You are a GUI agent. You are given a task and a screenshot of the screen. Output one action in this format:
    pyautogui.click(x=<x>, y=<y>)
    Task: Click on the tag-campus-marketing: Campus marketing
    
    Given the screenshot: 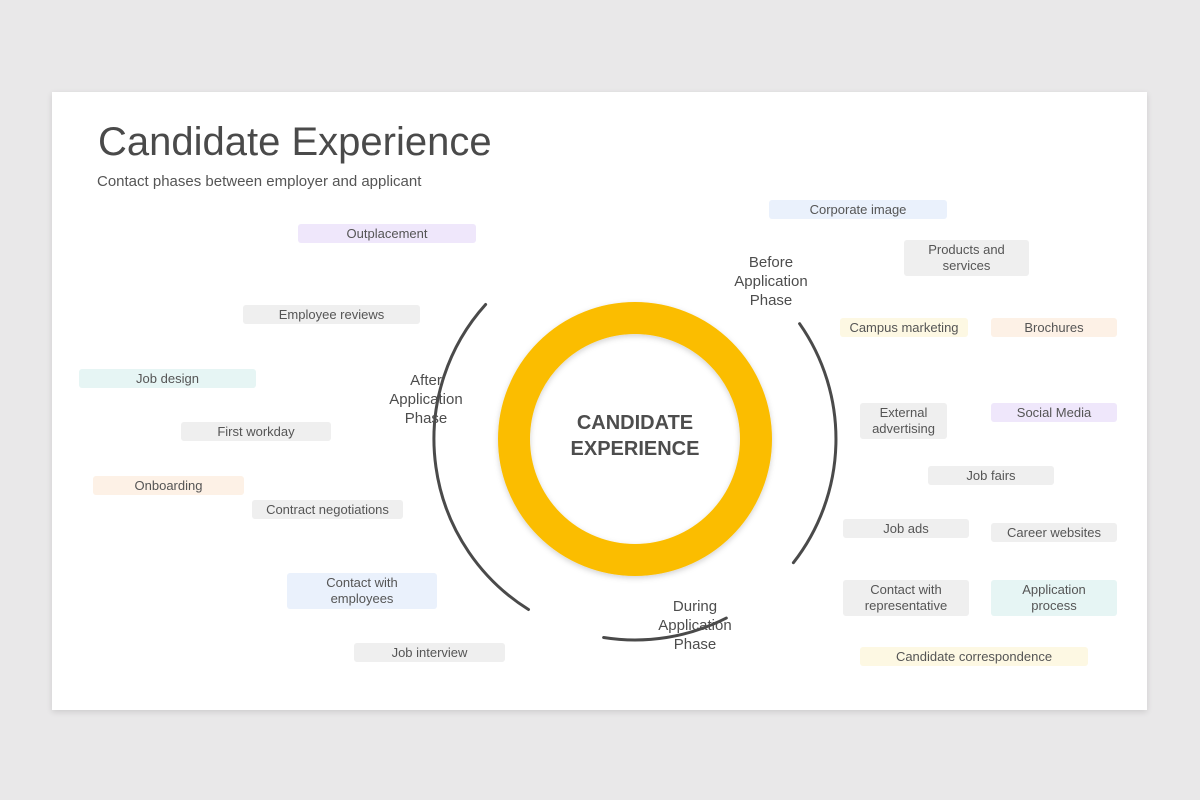 What is the action you would take?
    pyautogui.click(x=904, y=327)
    